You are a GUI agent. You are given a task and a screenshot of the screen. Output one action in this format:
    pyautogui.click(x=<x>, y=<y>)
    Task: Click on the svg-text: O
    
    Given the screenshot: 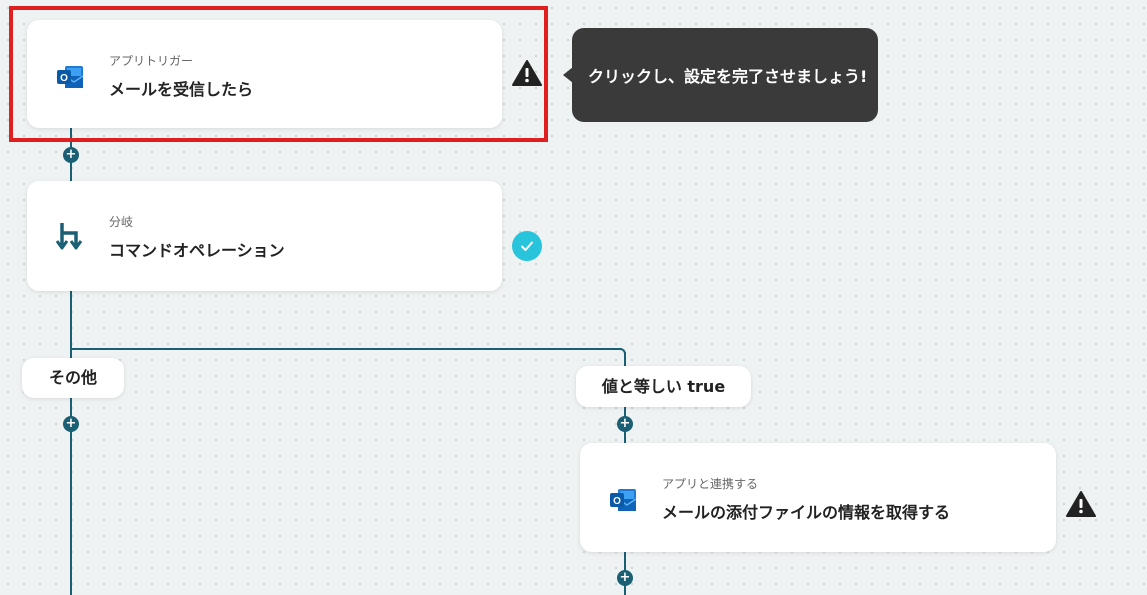 What is the action you would take?
    pyautogui.click(x=617, y=501)
    